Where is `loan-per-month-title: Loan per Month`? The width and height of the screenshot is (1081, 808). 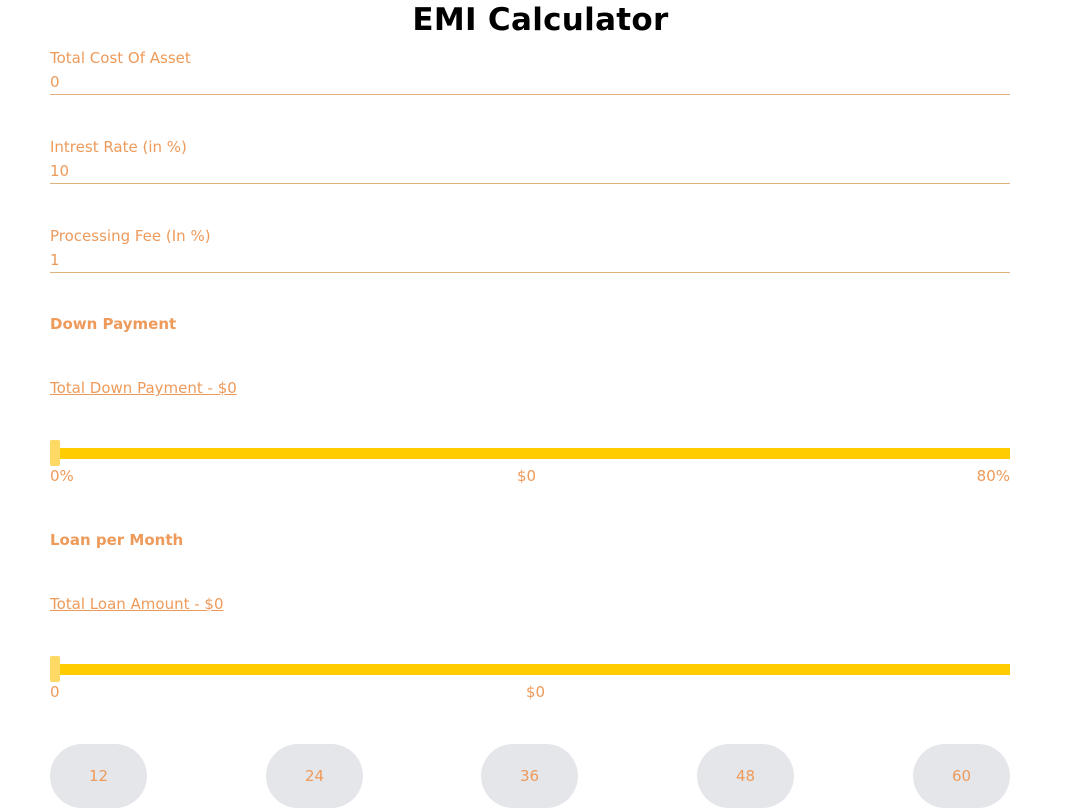
loan-per-month-title: Loan per Month is located at coordinates (117, 540).